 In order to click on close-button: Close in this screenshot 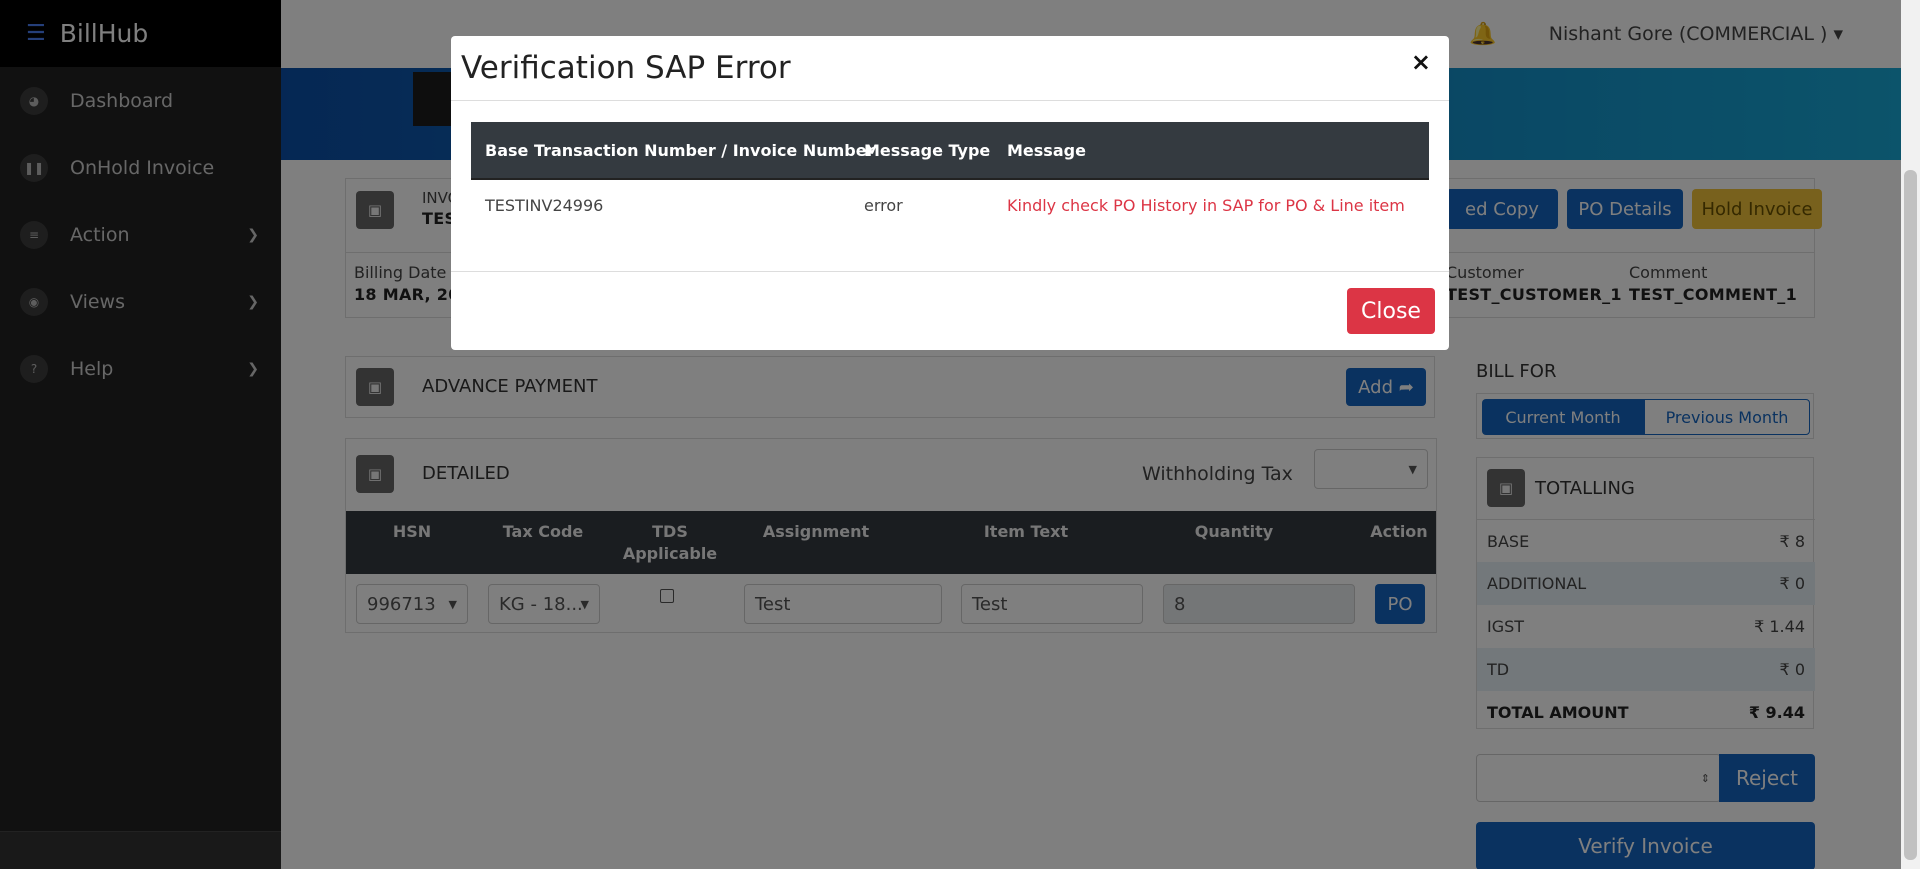, I will do `click(1391, 311)`.